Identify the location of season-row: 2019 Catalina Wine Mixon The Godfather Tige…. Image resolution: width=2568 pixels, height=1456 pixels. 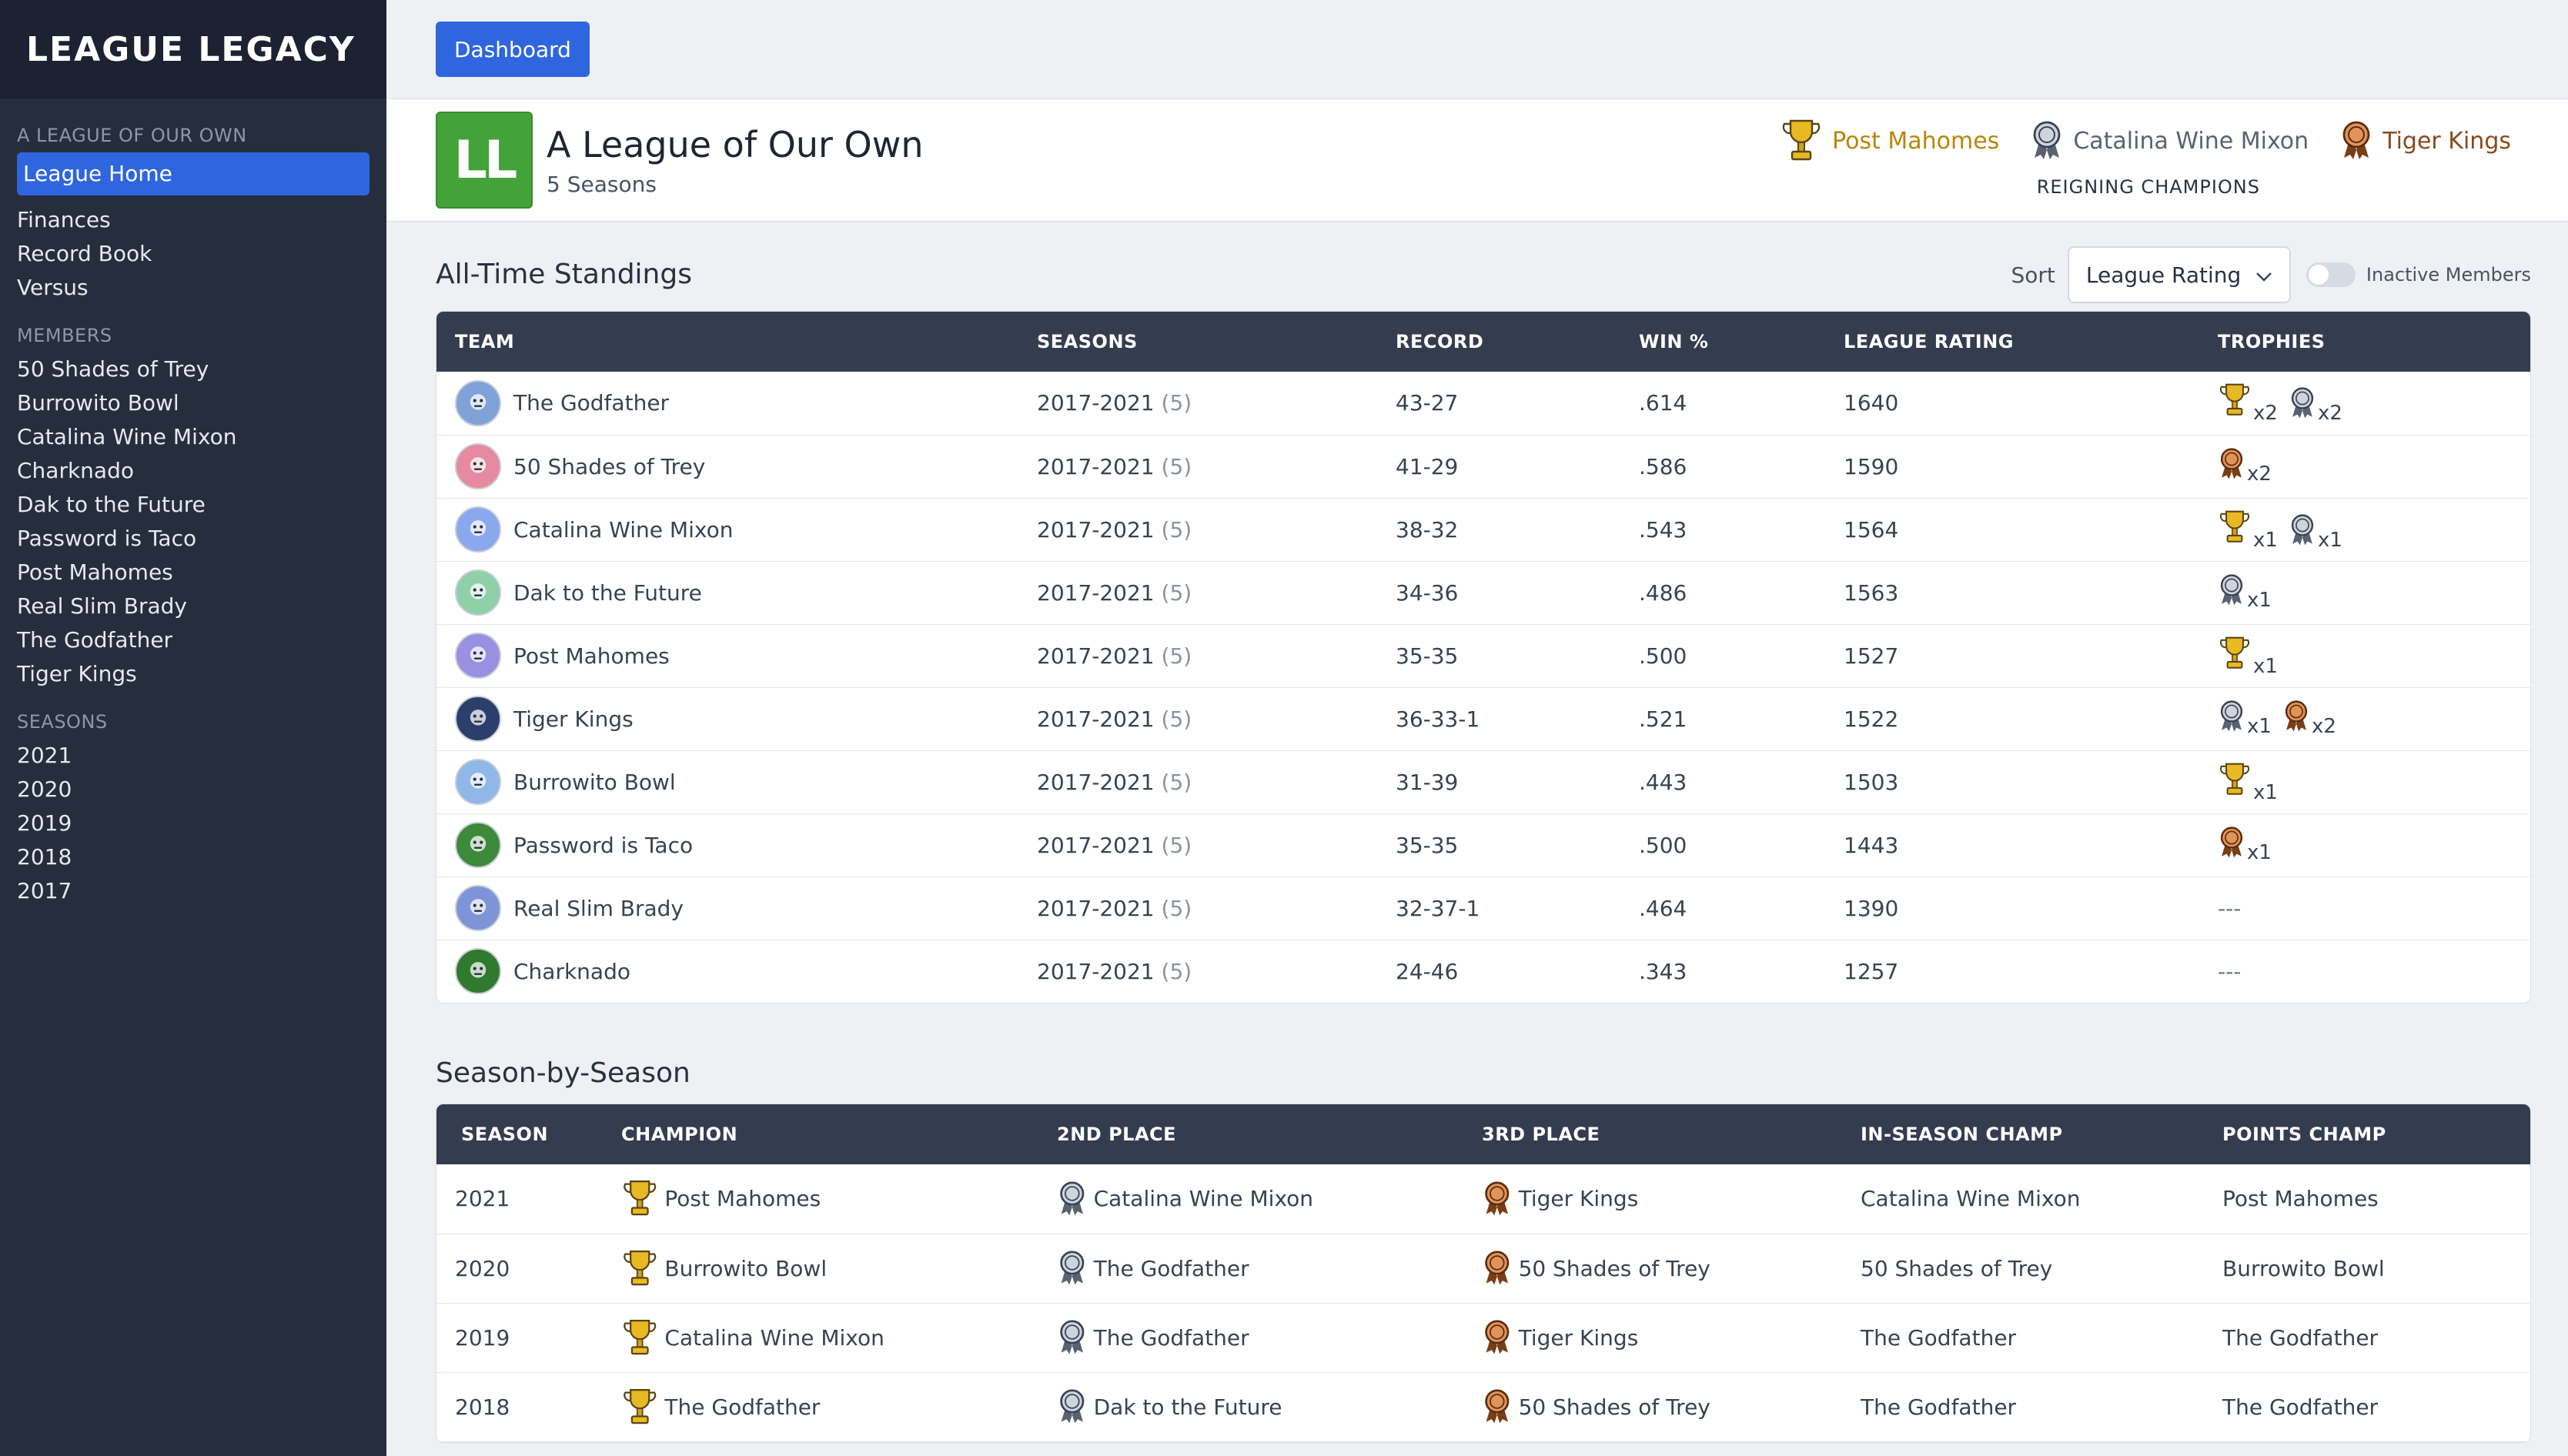
(1483, 1338).